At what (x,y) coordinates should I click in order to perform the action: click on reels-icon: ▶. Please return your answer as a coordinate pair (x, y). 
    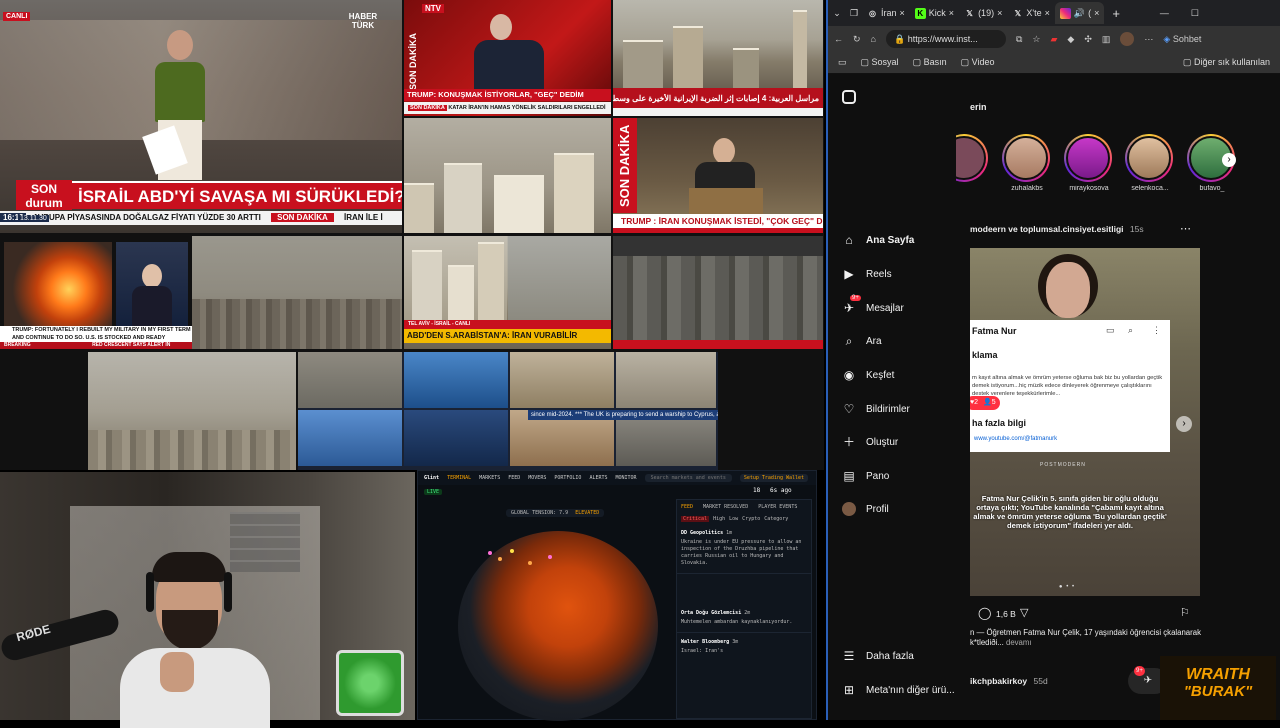
    Looking at the image, I should click on (849, 274).